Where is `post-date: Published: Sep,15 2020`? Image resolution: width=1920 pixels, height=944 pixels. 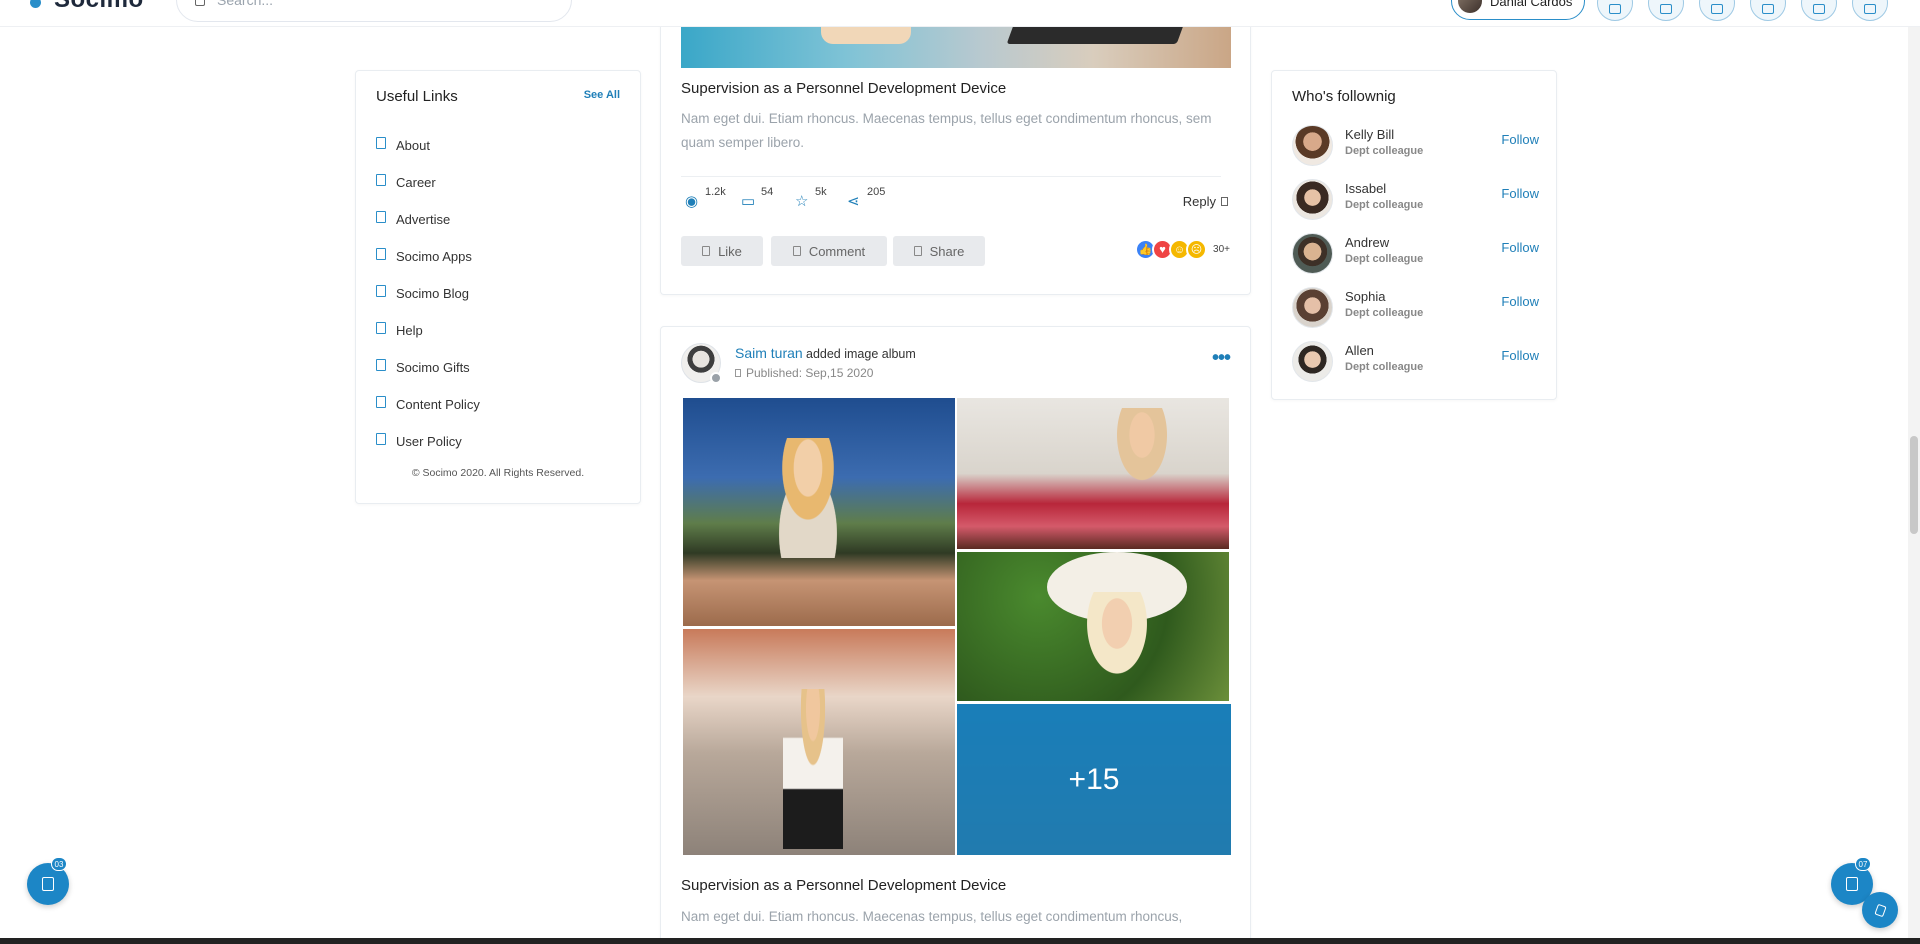
post-date: Published: Sep,15 2020 is located at coordinates (804, 373).